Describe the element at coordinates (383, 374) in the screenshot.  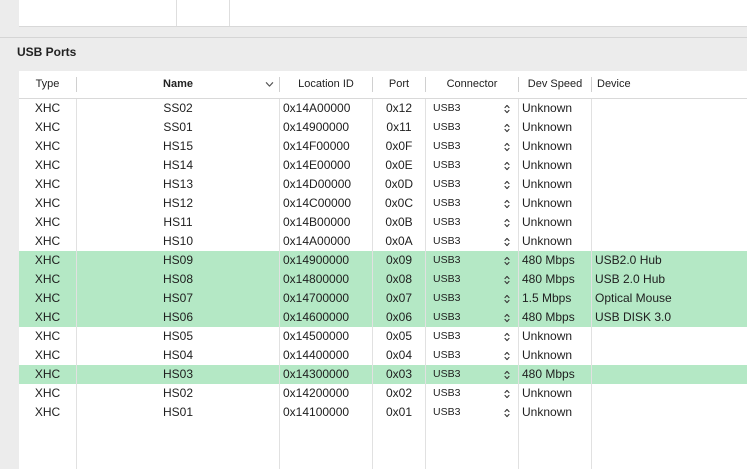
I see `table-row: XHC HS03 0x14300000 0x03 USB3 480 Mbps` at that location.